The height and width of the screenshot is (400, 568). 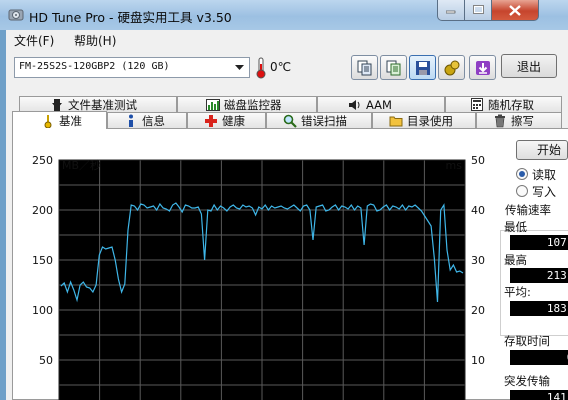 I want to click on y-right-tick-label: 10, so click(x=478, y=360).